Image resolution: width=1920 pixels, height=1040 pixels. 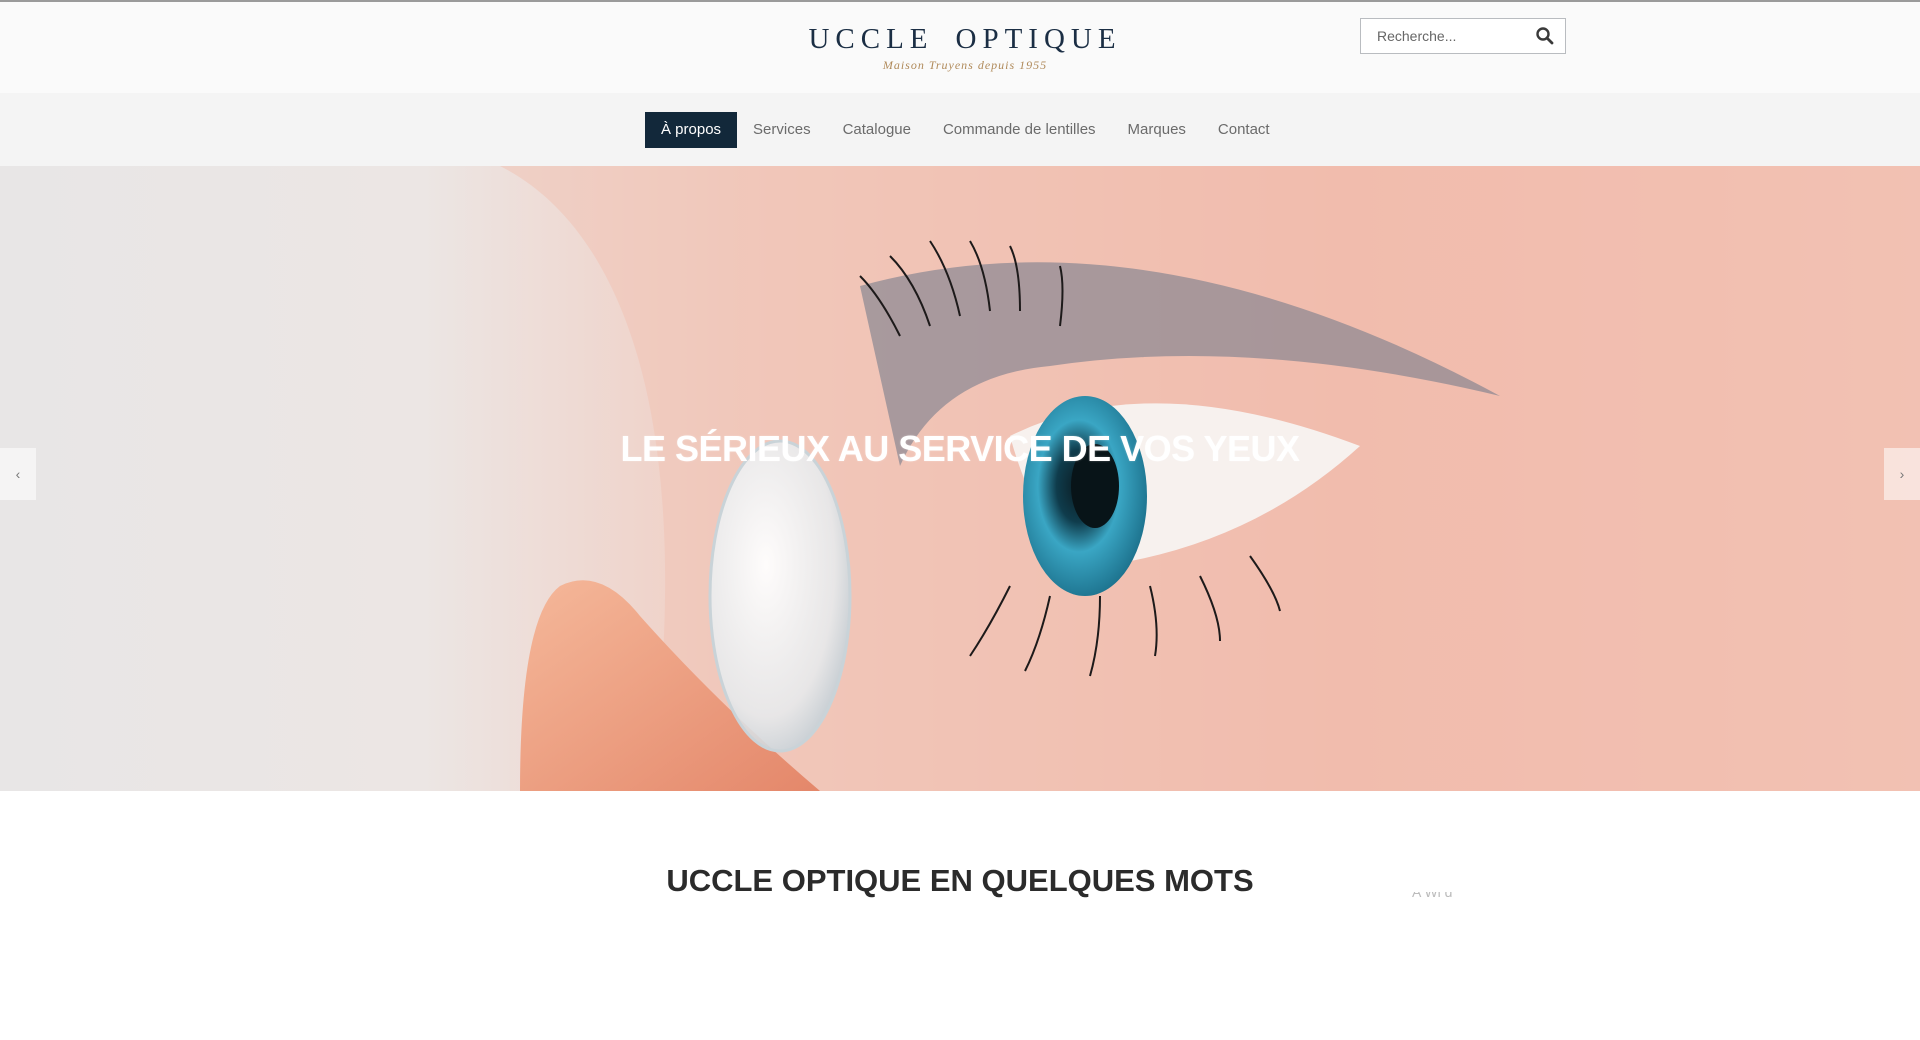 I want to click on logo-tagline: Maison Truyens depuis 1955, so click(x=965, y=65).